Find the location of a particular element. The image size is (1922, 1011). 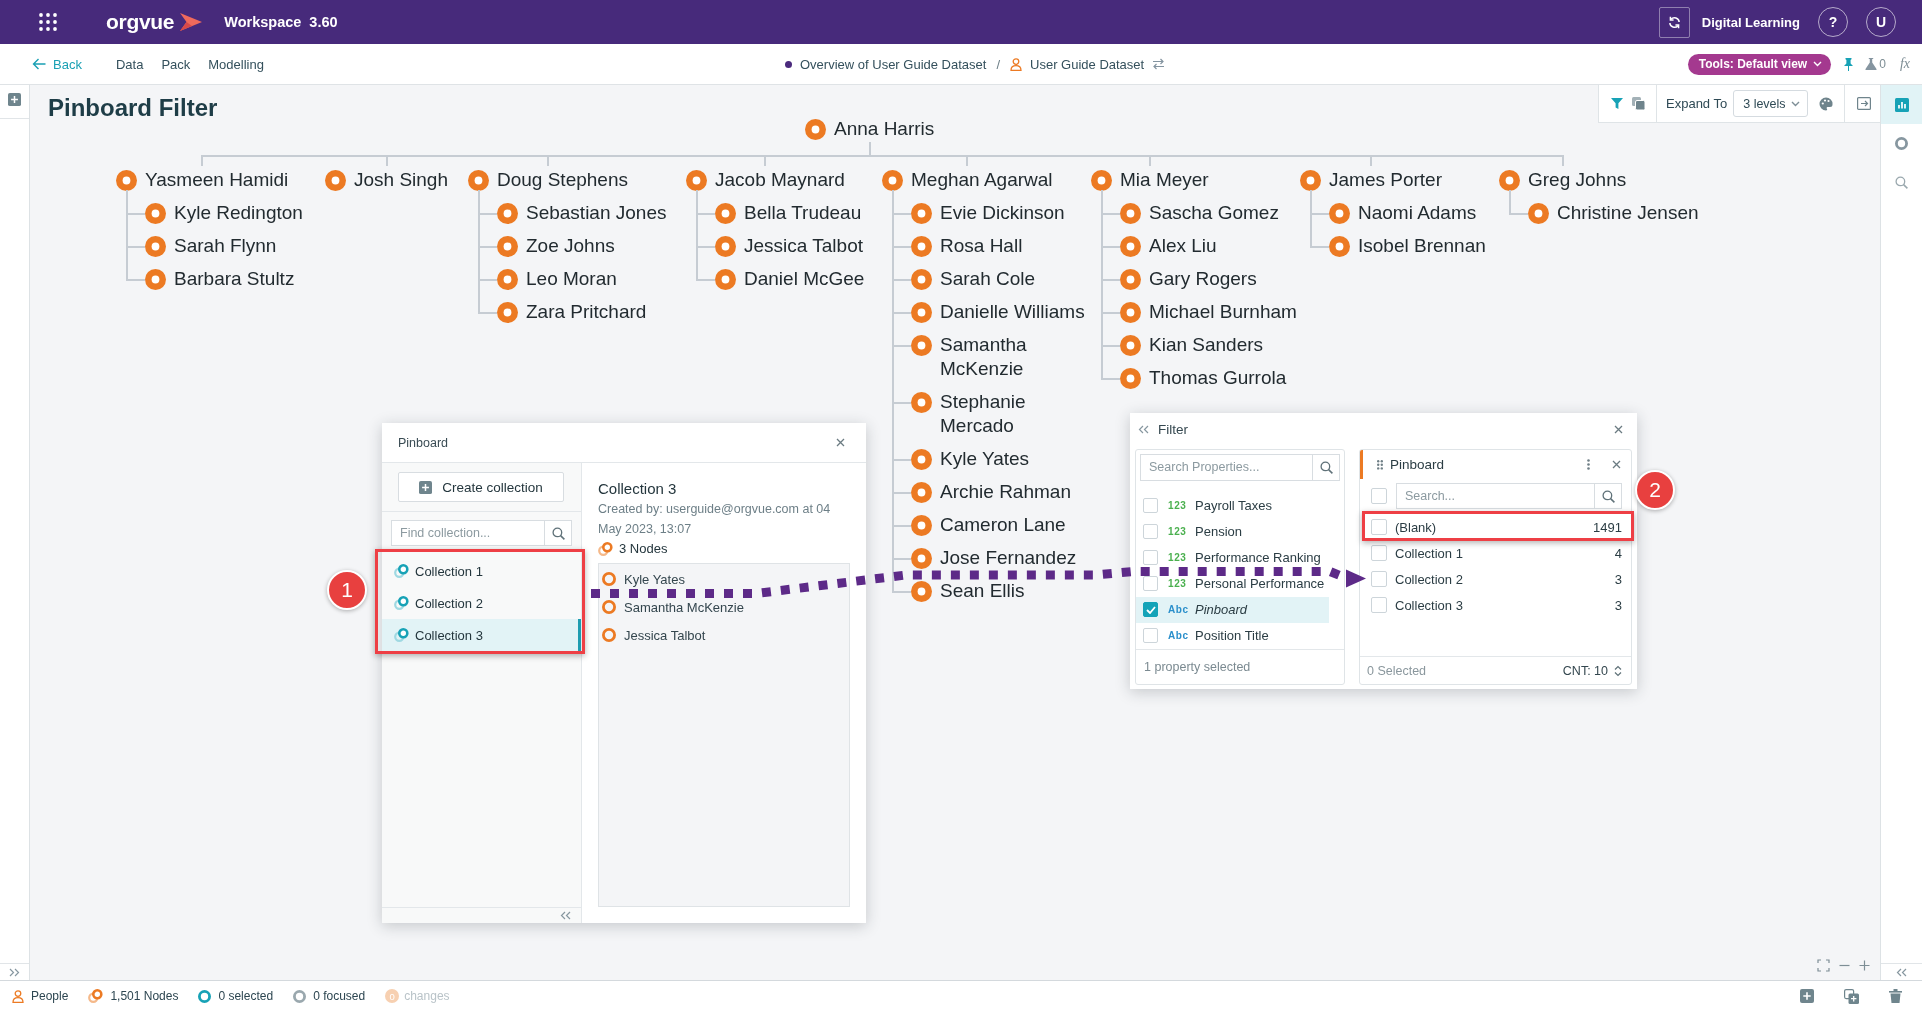

breadcrumb-link: Overview of User Guide Dataset is located at coordinates (893, 64).